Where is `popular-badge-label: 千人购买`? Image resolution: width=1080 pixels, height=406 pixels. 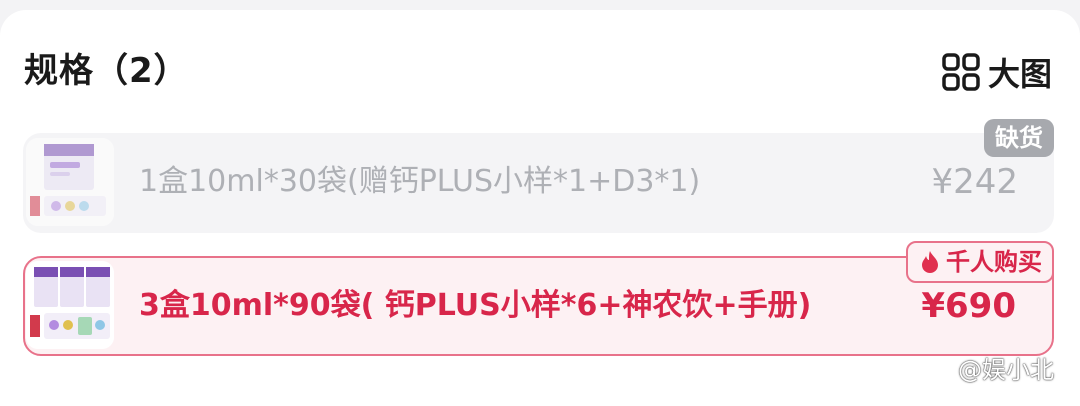 popular-badge-label: 千人购买 is located at coordinates (994, 262).